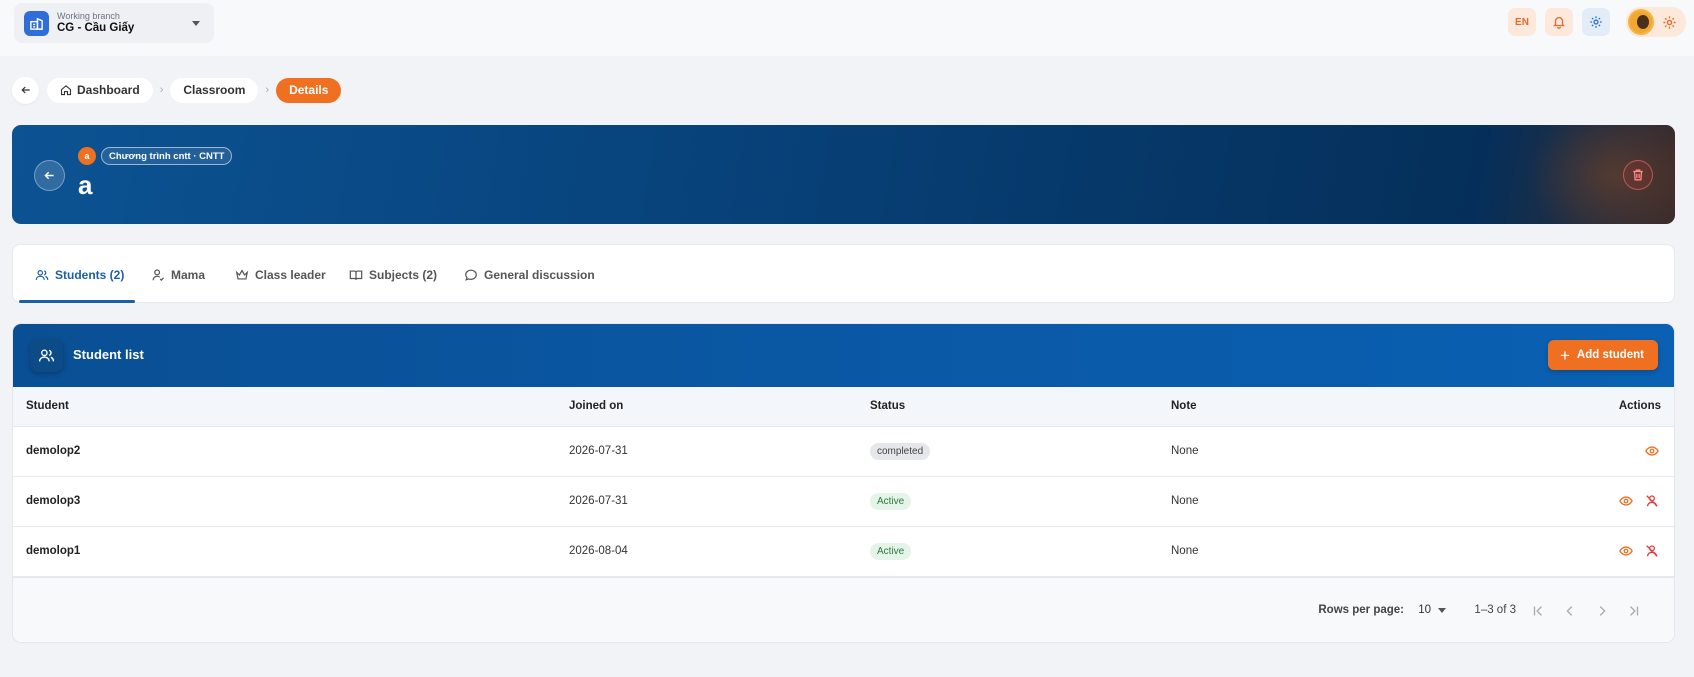 Image resolution: width=1694 pixels, height=677 pixels. Describe the element at coordinates (843, 355) in the screenshot. I see `card-header: Student list + Add student` at that location.